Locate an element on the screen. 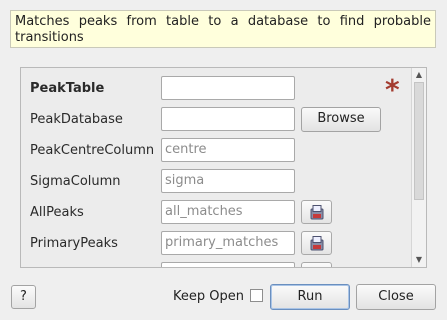 This screenshot has width=447, height=320. vertical-scrollbar: ▲ ▼ is located at coordinates (418, 167).